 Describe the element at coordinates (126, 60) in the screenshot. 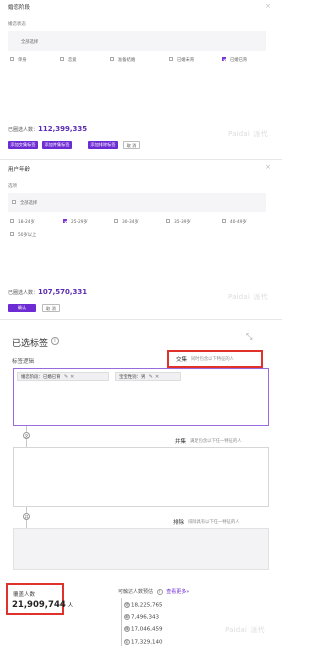

I see `option-label: 准备结婚` at that location.